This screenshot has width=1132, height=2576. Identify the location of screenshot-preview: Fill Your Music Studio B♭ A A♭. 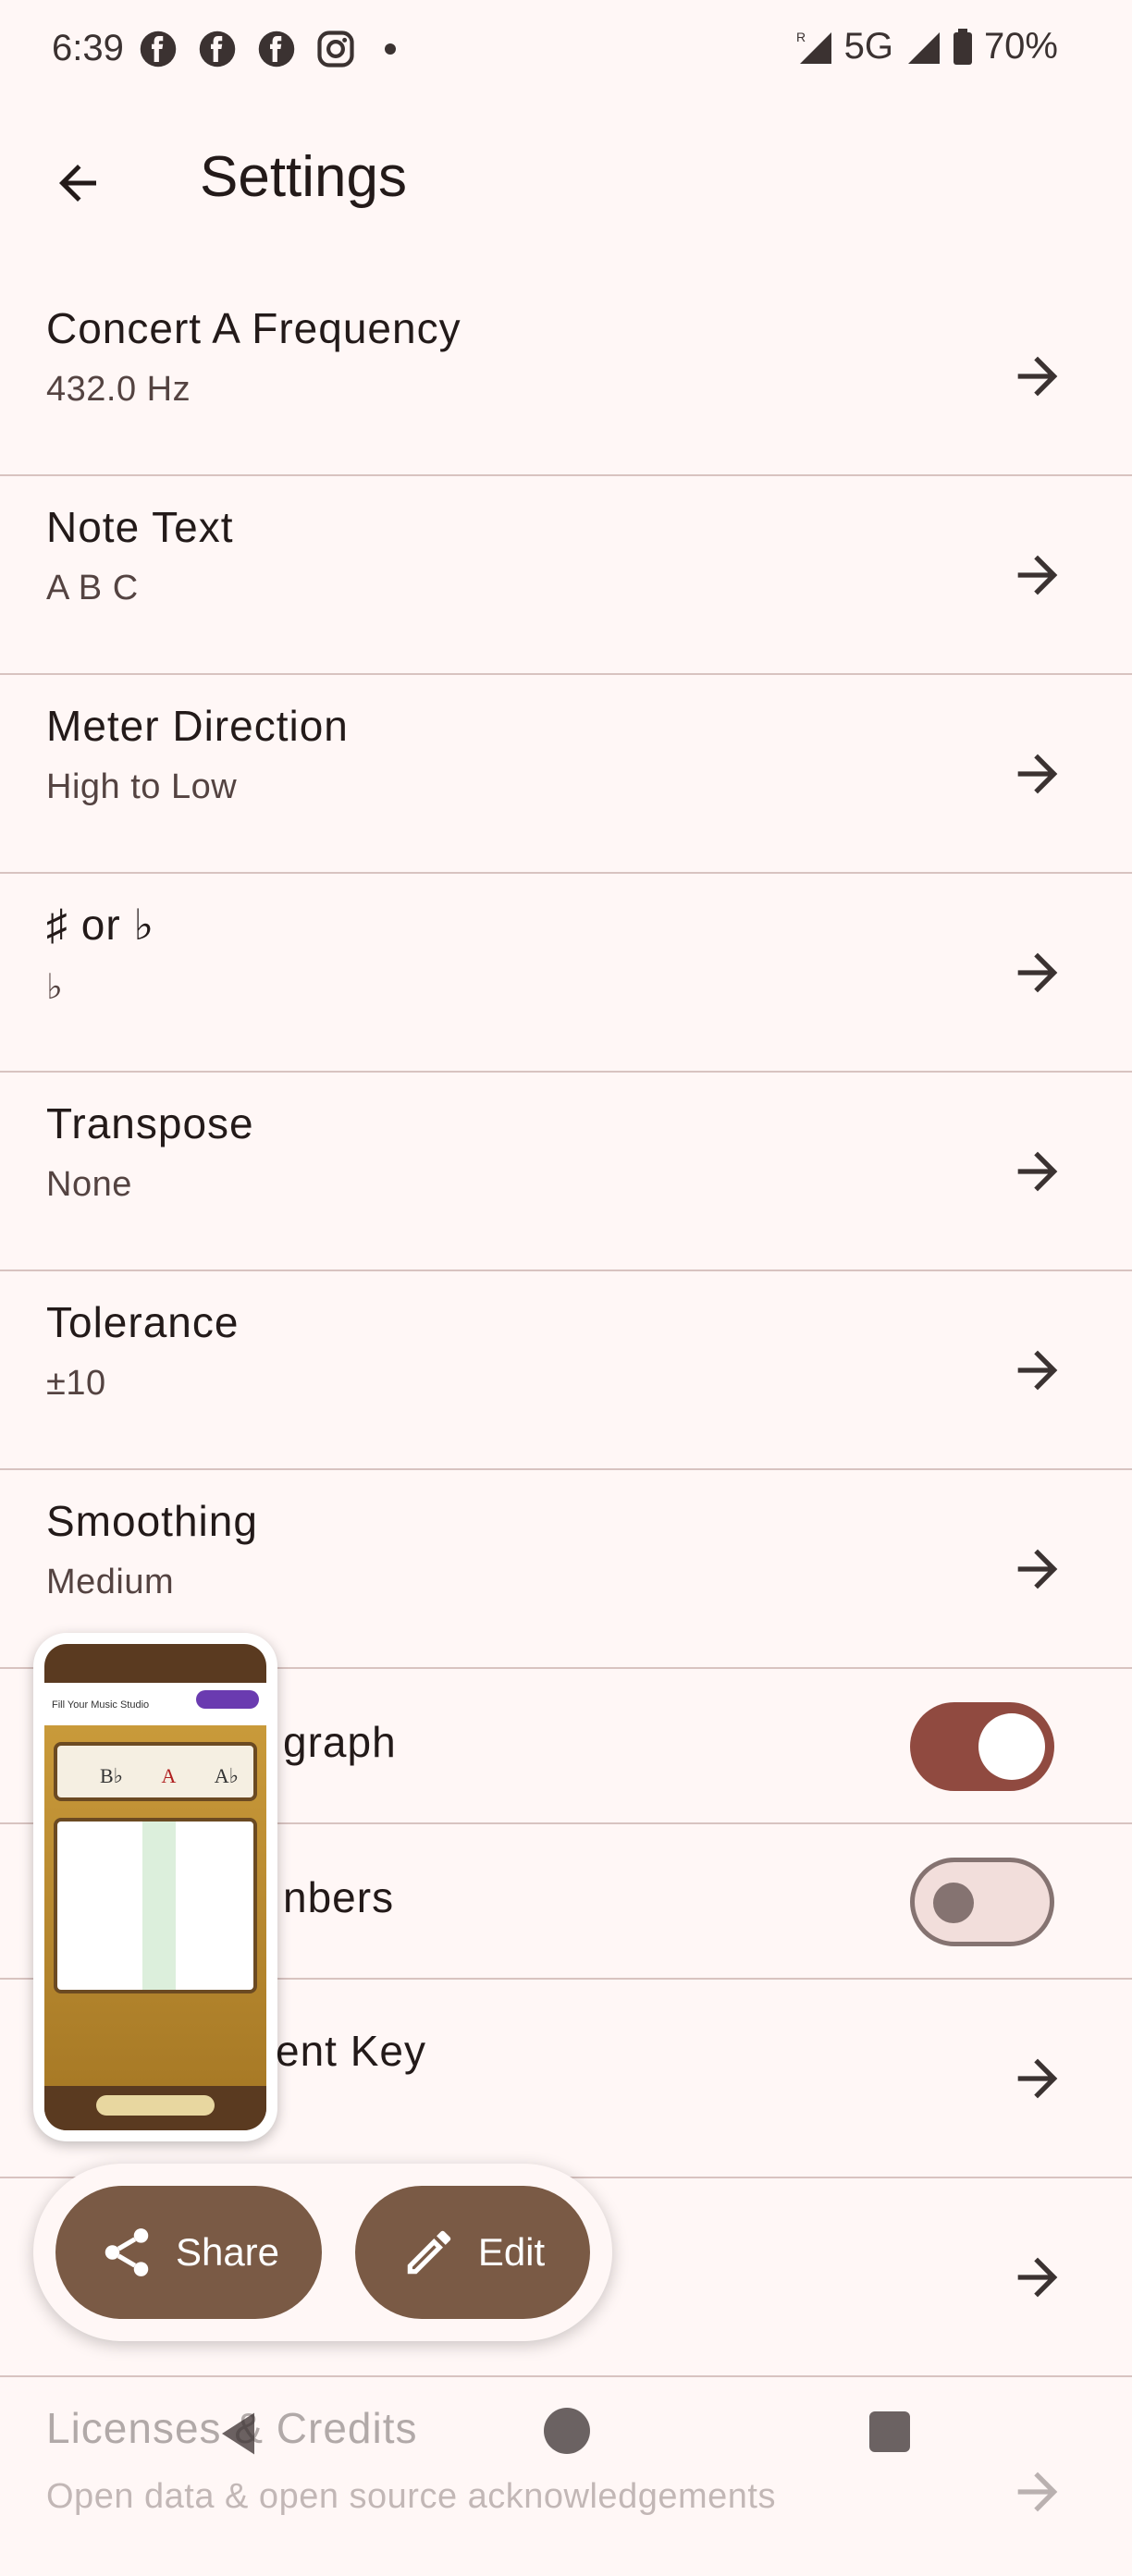
(155, 1887).